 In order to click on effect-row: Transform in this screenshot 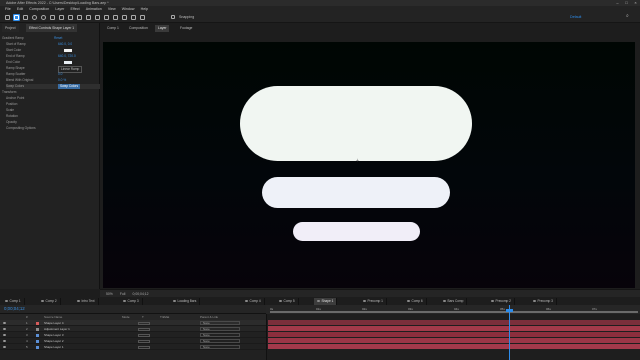, I will do `click(49, 92)`.